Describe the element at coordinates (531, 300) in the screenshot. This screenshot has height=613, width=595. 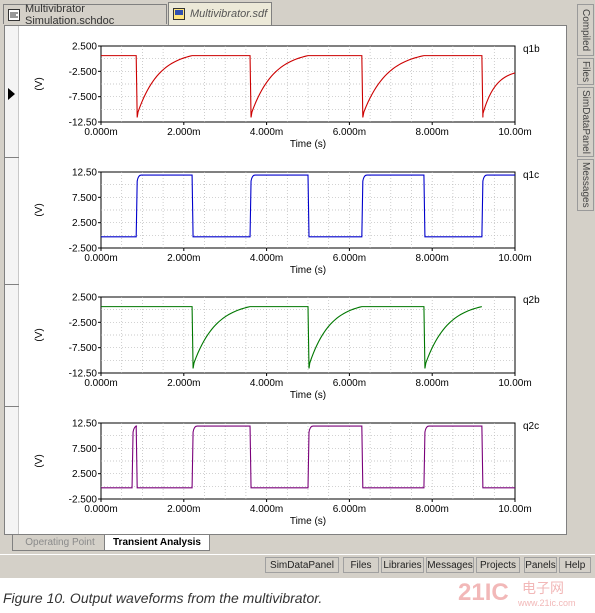
I see `series-label: q2b` at that location.